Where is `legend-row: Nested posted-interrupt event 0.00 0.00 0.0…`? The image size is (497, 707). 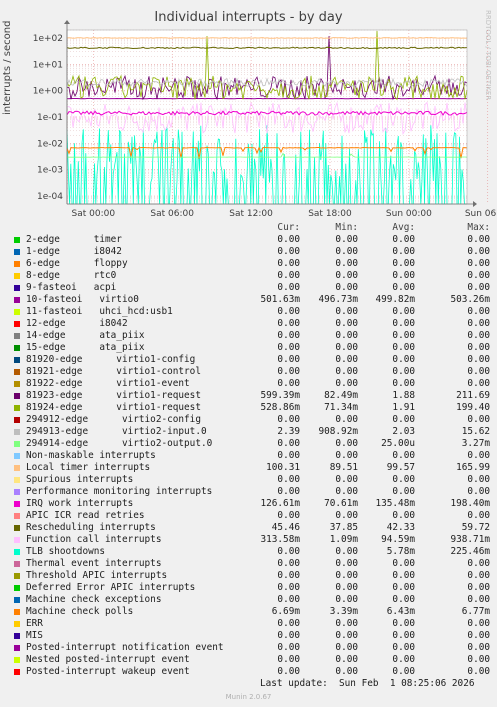 legend-row: Nested posted-interrupt event 0.00 0.00 0.0… is located at coordinates (251, 660).